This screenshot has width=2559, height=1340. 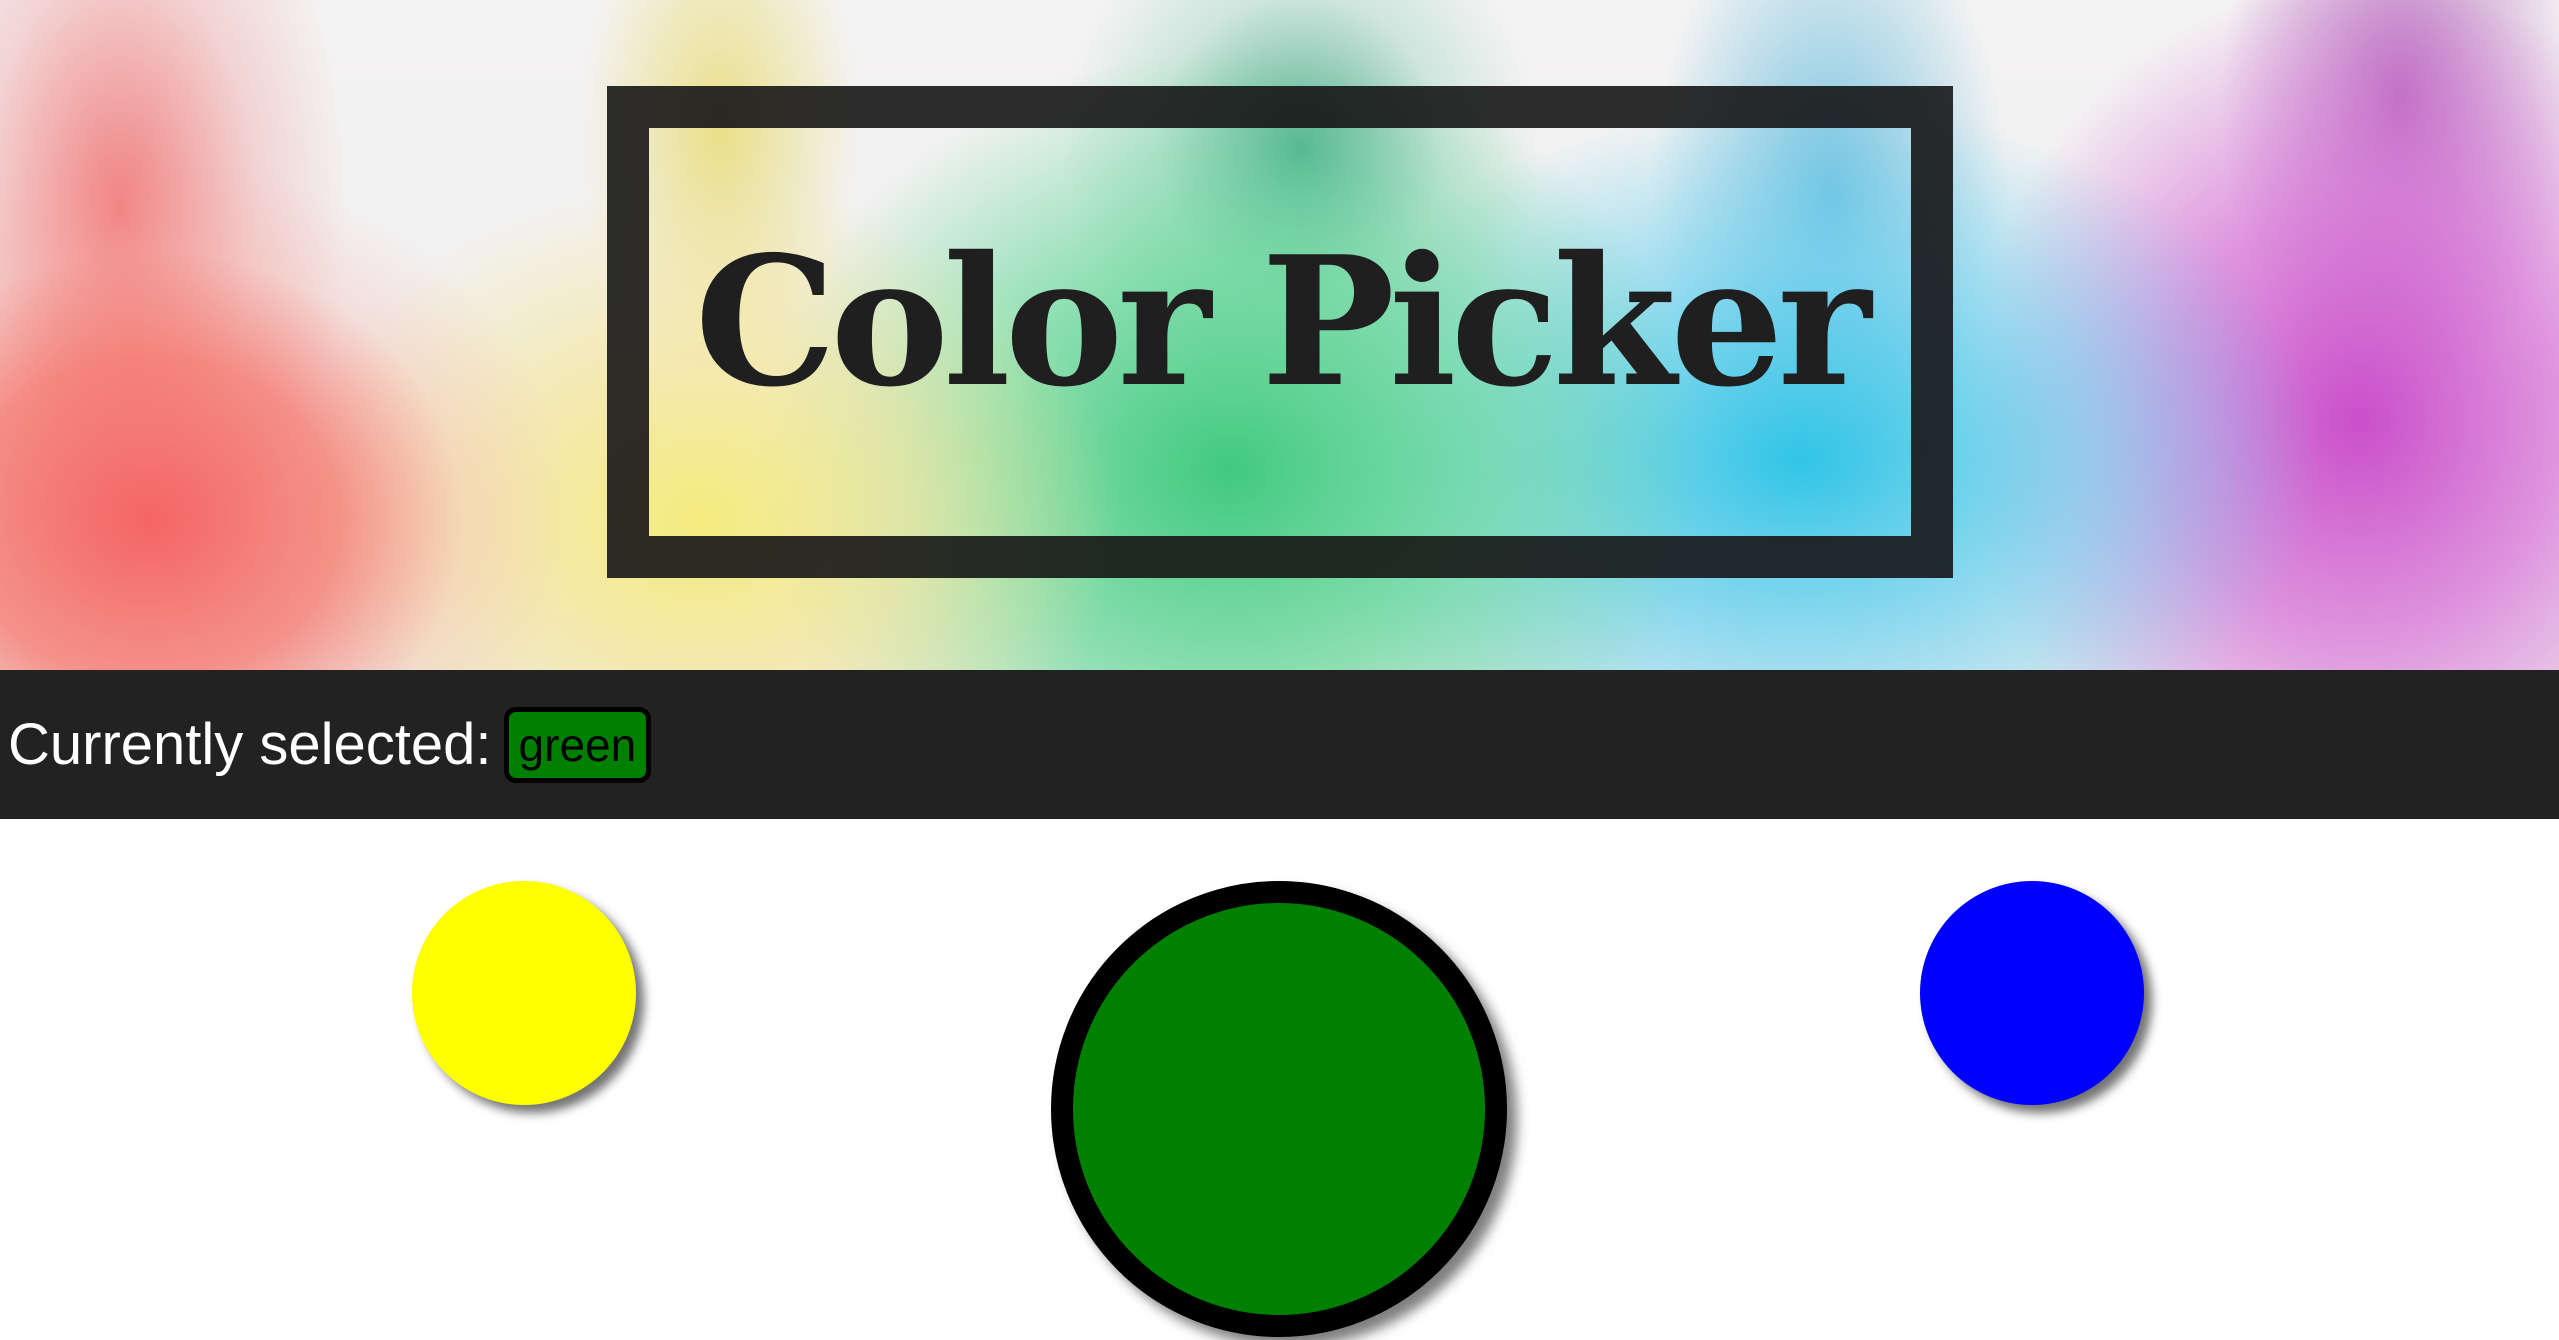 I want to click on color-swatch-green, so click(x=1279, y=1109).